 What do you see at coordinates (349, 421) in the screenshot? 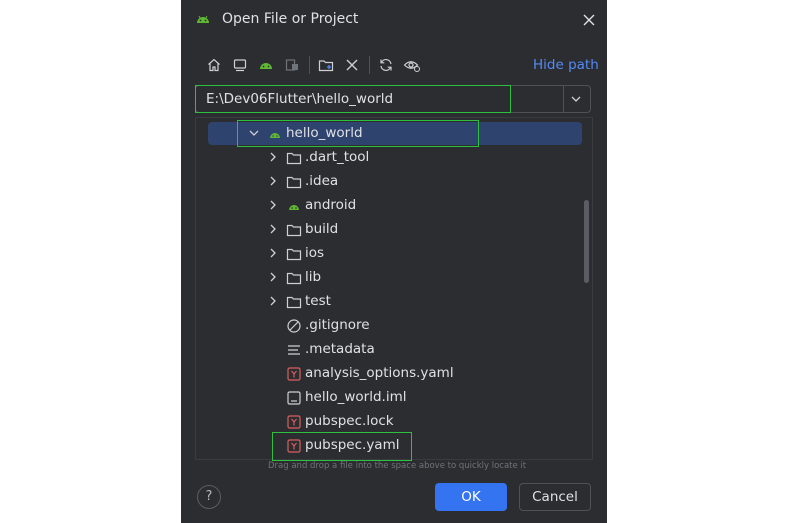
I see `tree-item-label: pubspec.lock` at bounding box center [349, 421].